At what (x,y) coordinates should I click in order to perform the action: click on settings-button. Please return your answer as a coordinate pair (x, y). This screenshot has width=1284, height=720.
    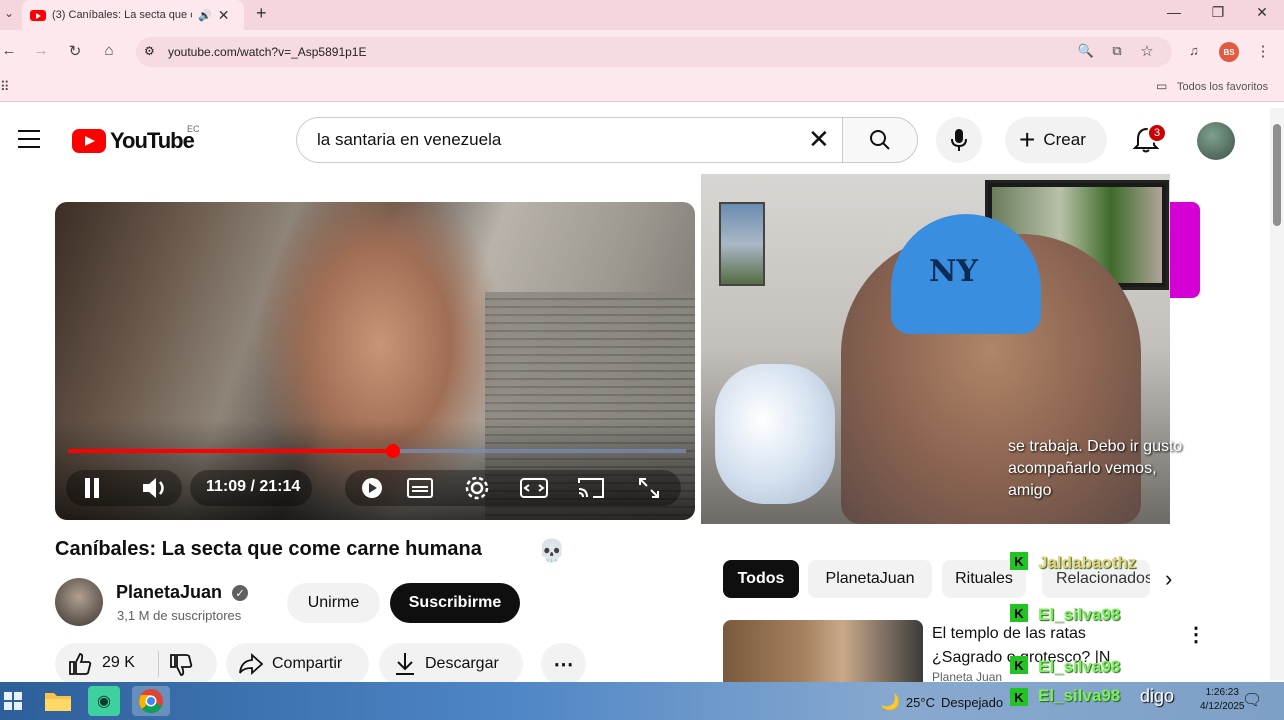
    Looking at the image, I should click on (477, 488).